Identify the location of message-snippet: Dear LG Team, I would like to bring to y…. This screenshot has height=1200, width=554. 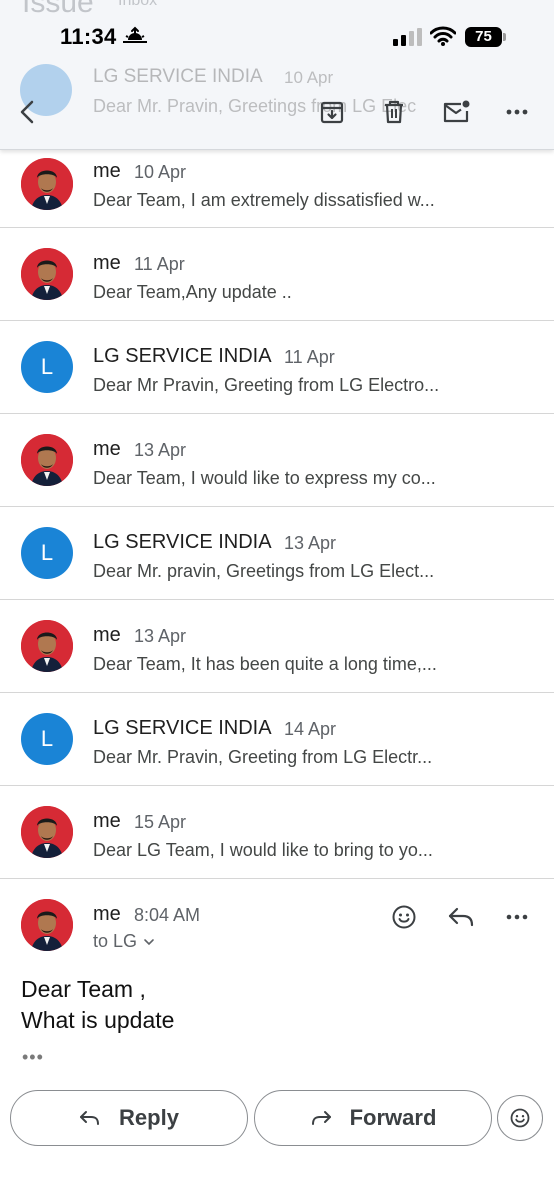
(263, 850).